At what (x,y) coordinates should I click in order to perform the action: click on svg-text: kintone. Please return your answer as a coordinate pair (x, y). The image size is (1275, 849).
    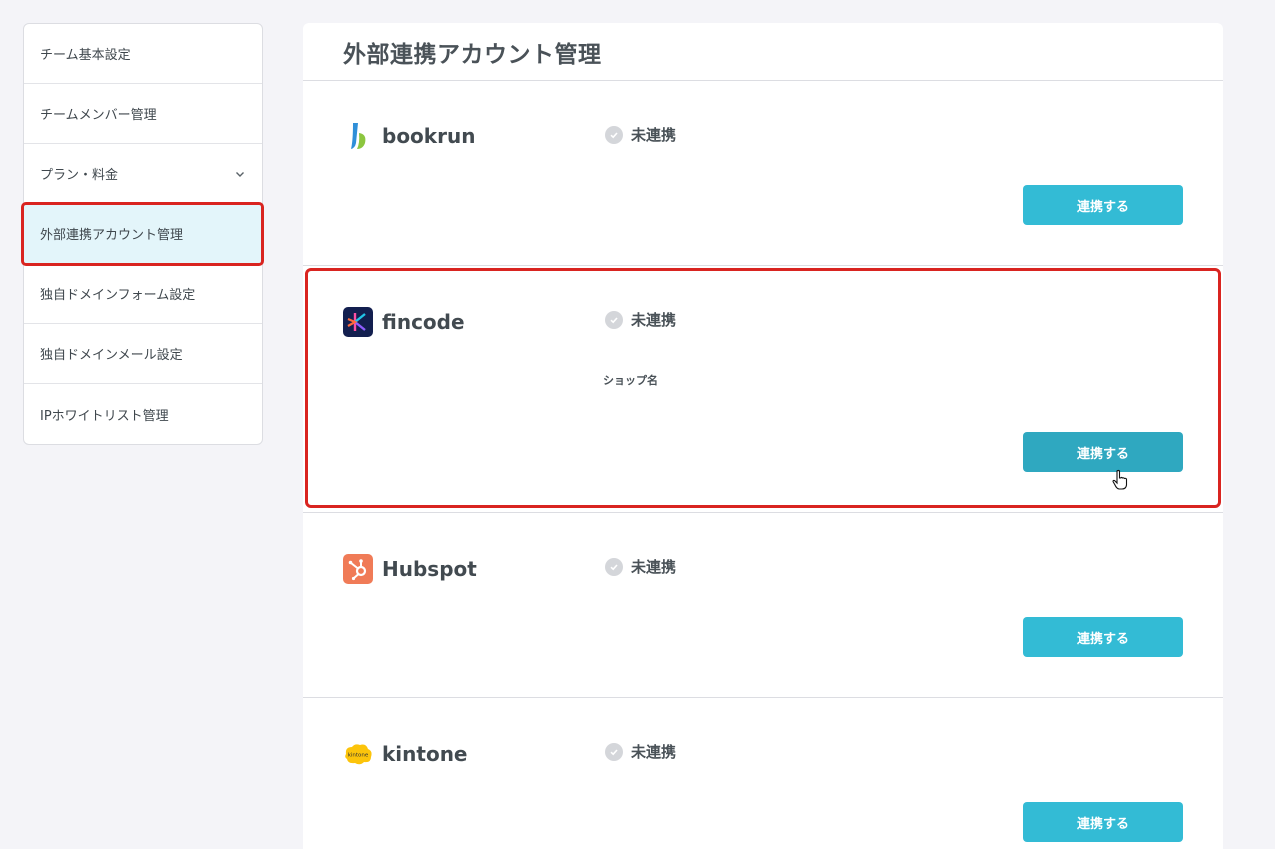
    Looking at the image, I should click on (358, 756).